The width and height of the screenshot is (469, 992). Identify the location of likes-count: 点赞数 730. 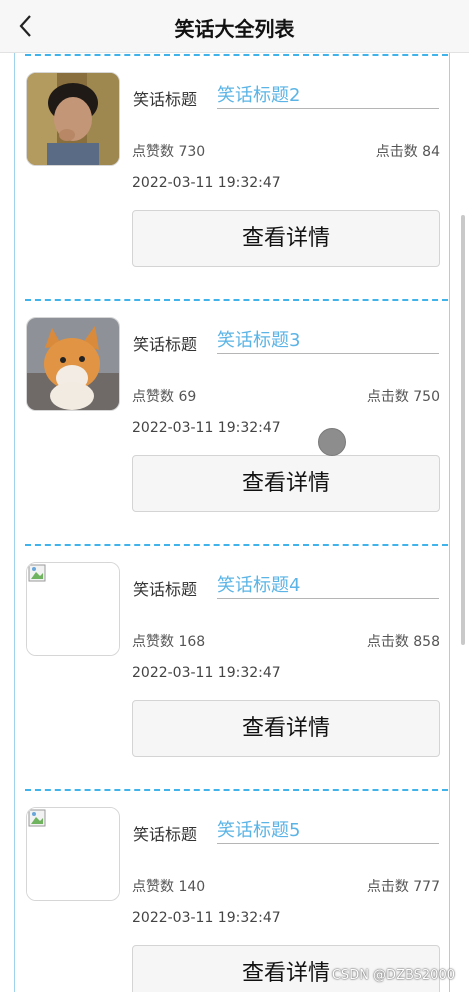
(169, 152).